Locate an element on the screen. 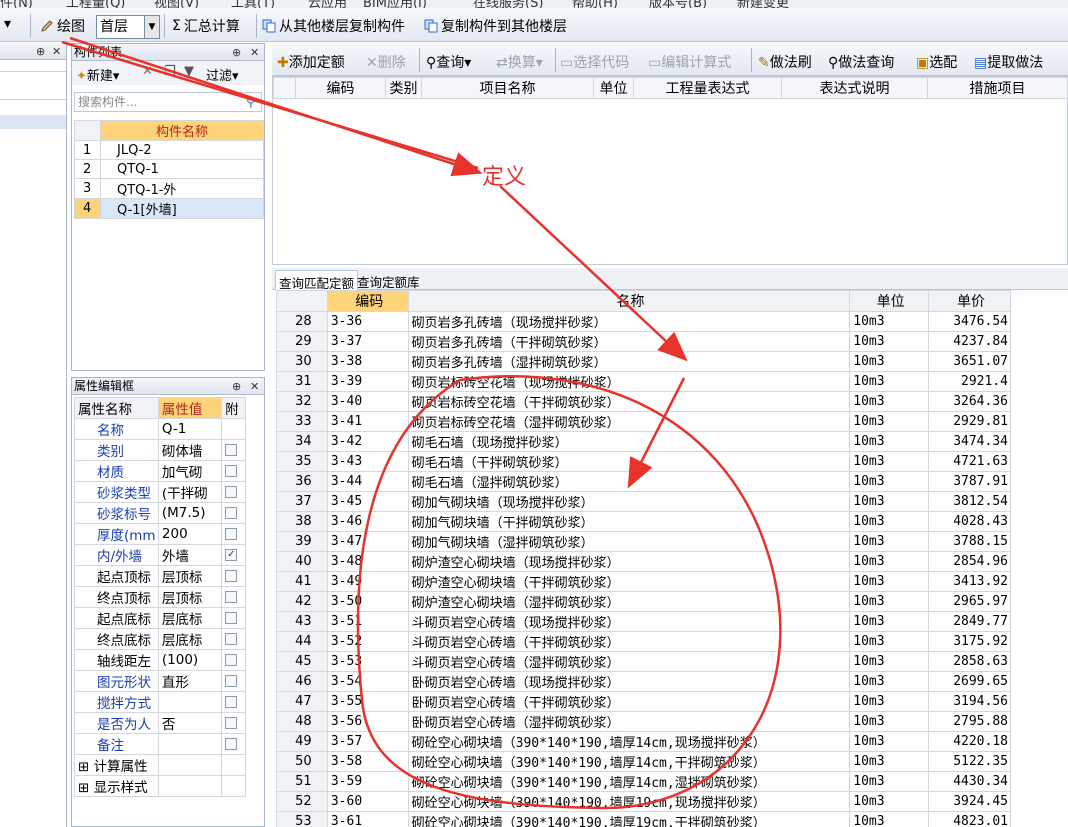  quota-row: 47 3-55 卧砌页岩空心砖墙（干拌砌筑砂浆） 10m3 3194.56 is located at coordinates (643, 701).